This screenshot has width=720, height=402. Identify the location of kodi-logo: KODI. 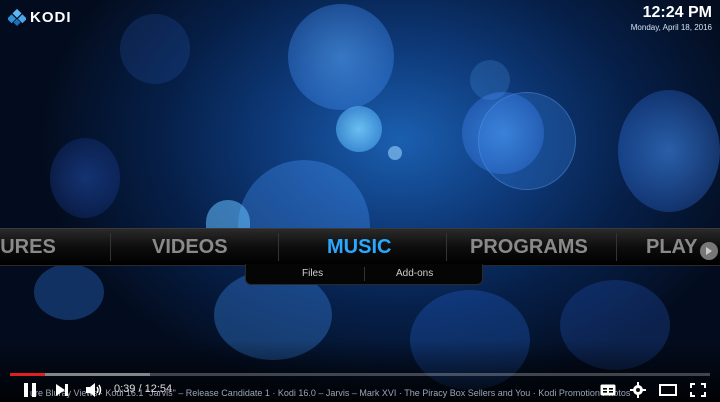
(40, 17).